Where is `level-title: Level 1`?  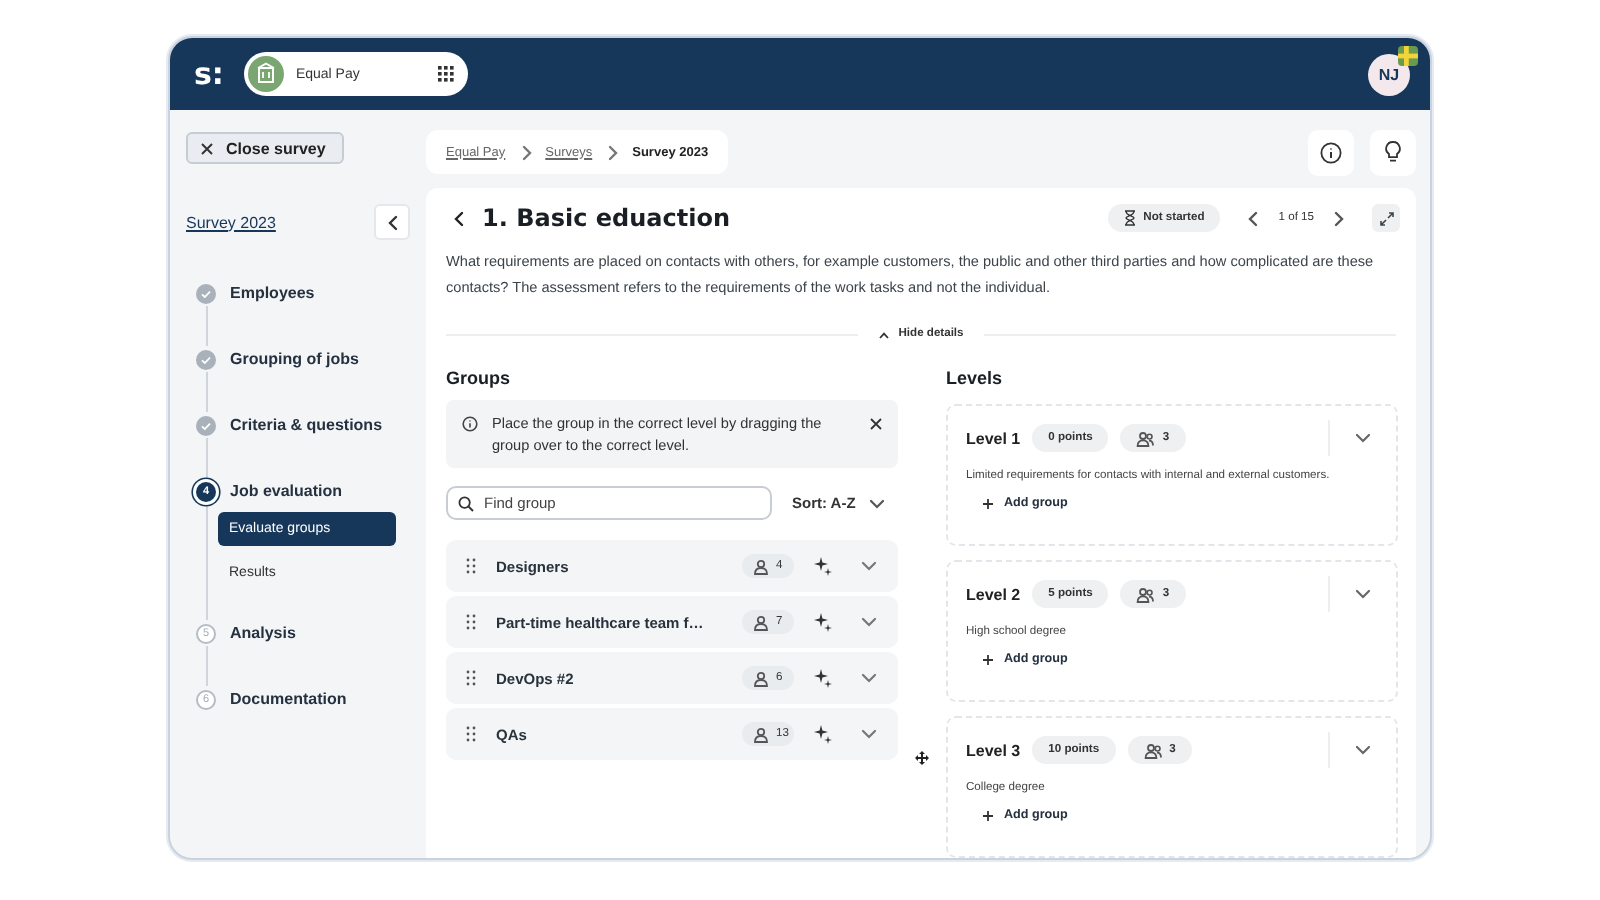 level-title: Level 1 is located at coordinates (993, 438).